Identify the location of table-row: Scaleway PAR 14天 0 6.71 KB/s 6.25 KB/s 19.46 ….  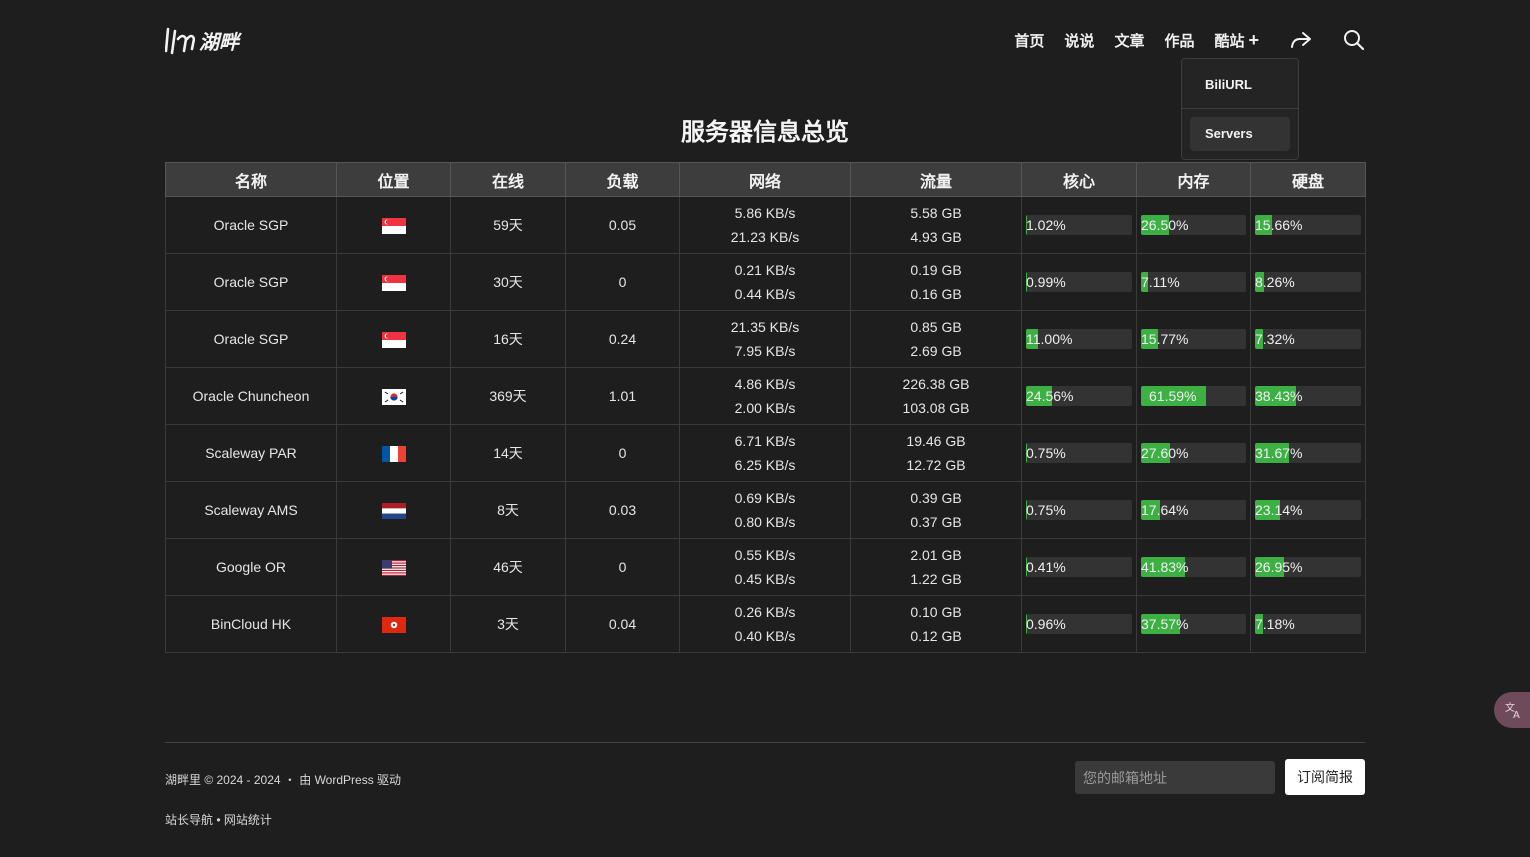
(765, 453).